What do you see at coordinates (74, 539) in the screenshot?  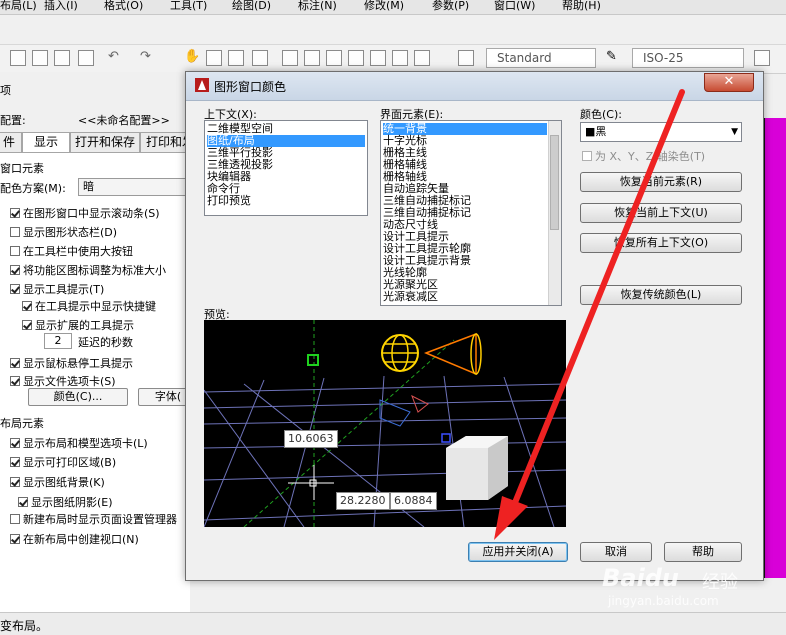 I see `check-create-viewport: 在新布局中创建视口(N)` at bounding box center [74, 539].